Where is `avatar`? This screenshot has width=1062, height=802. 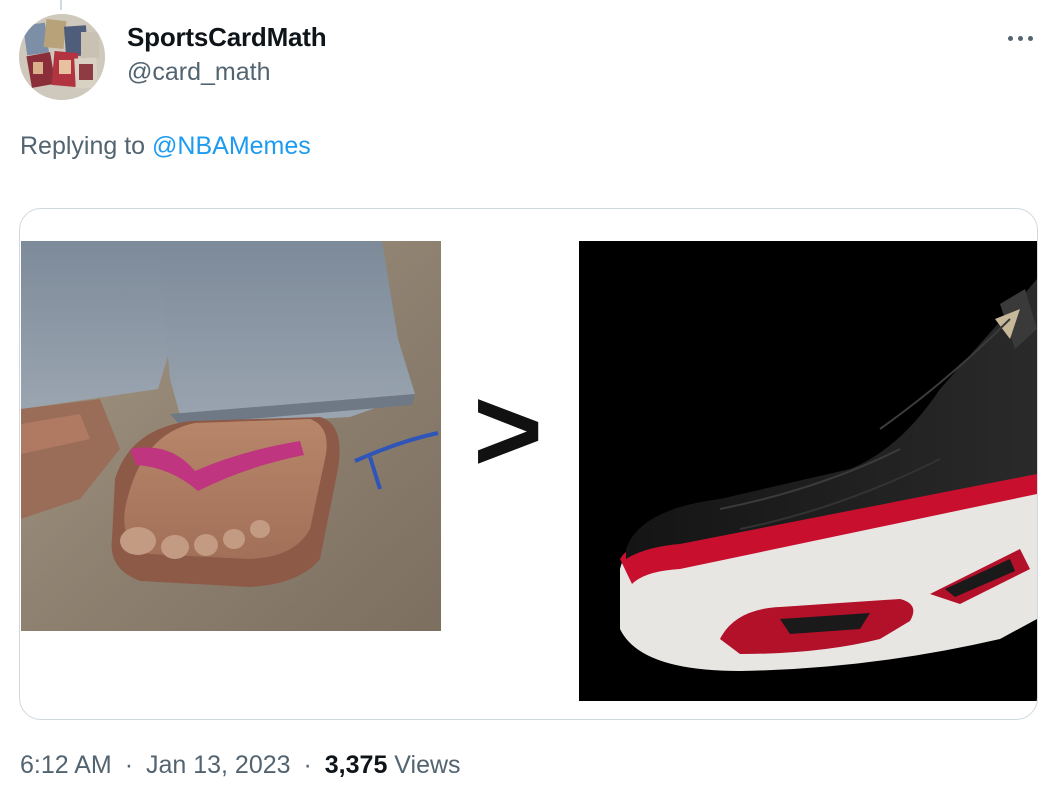 avatar is located at coordinates (62, 57).